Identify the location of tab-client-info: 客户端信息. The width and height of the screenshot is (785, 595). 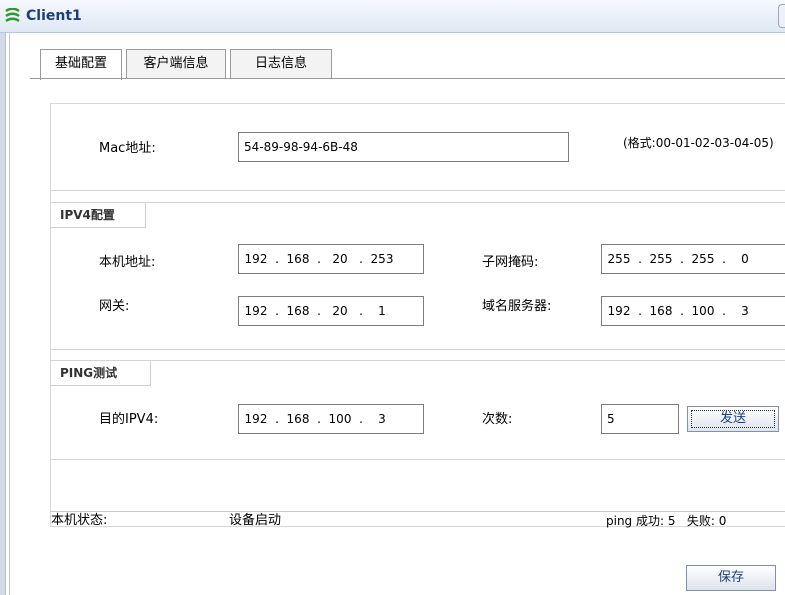
(176, 63).